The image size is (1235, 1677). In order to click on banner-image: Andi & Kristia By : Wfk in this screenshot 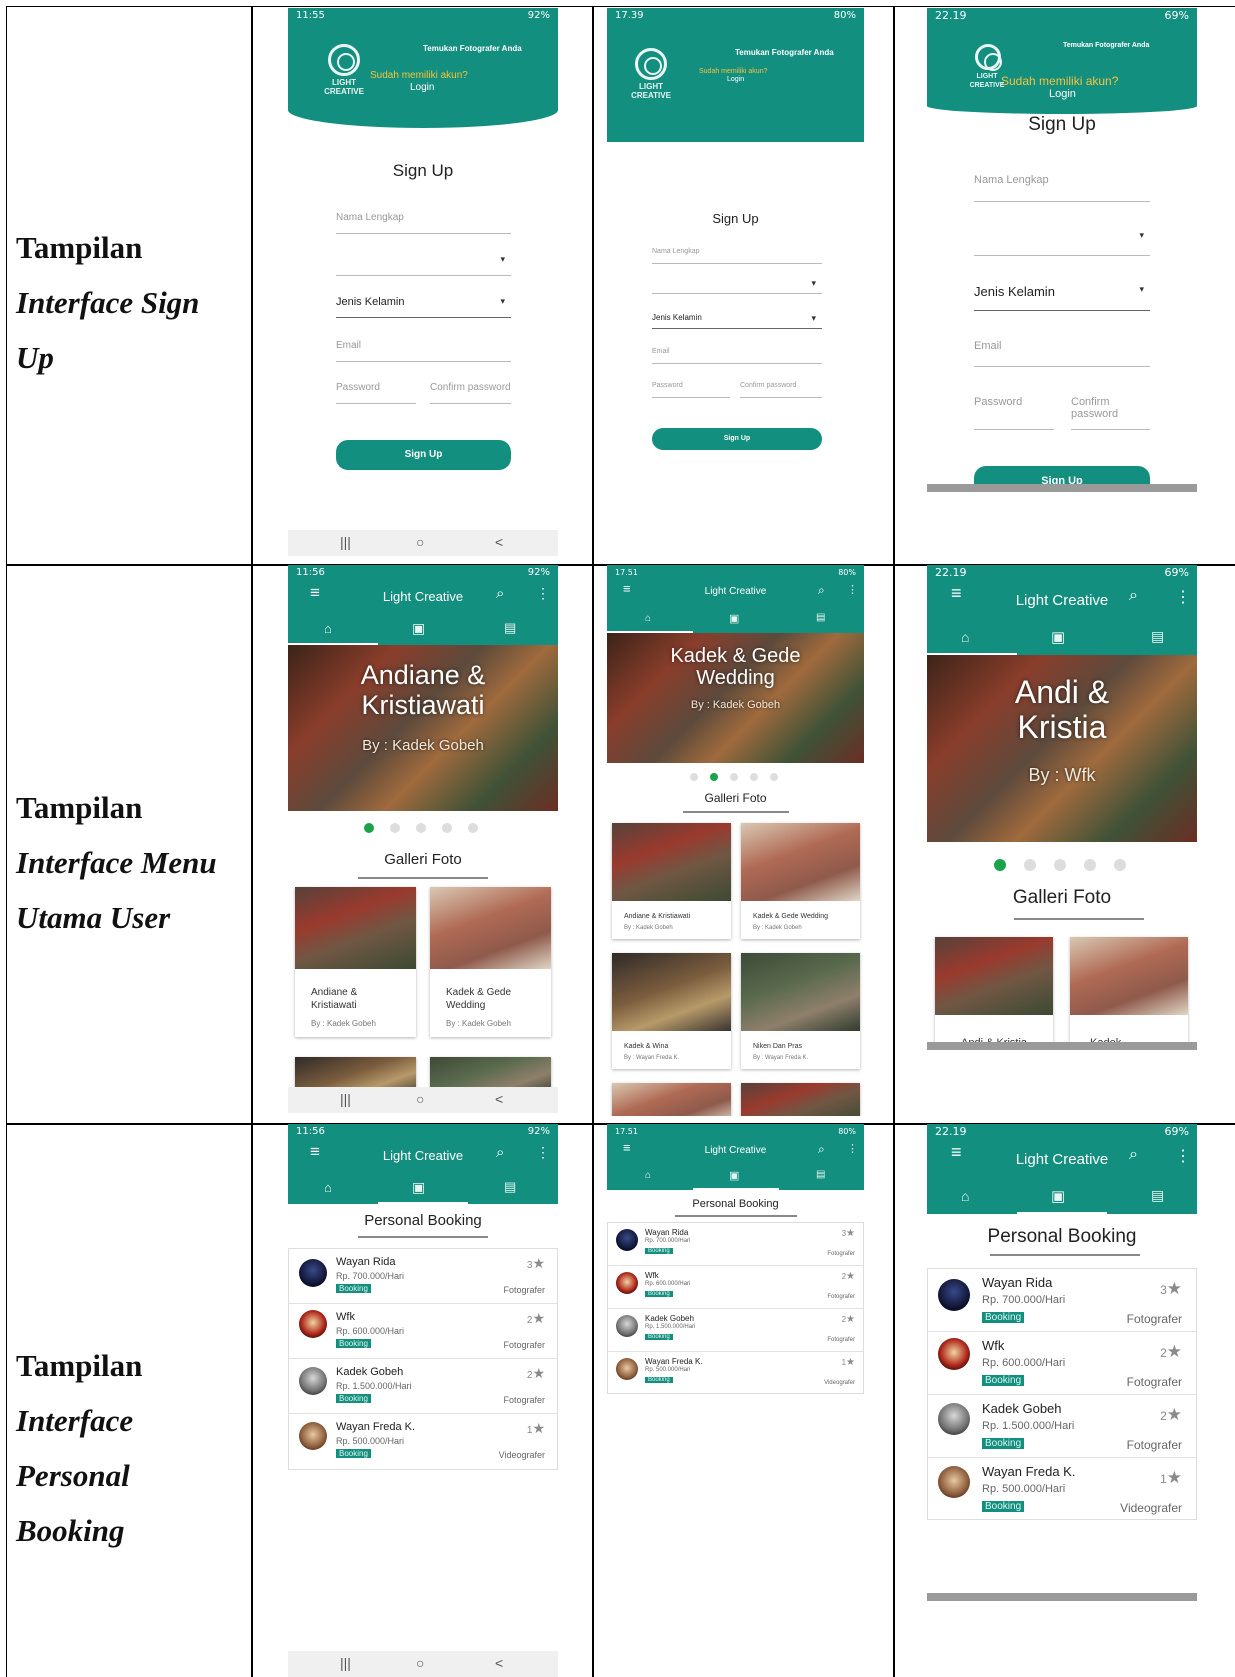, I will do `click(1062, 748)`.